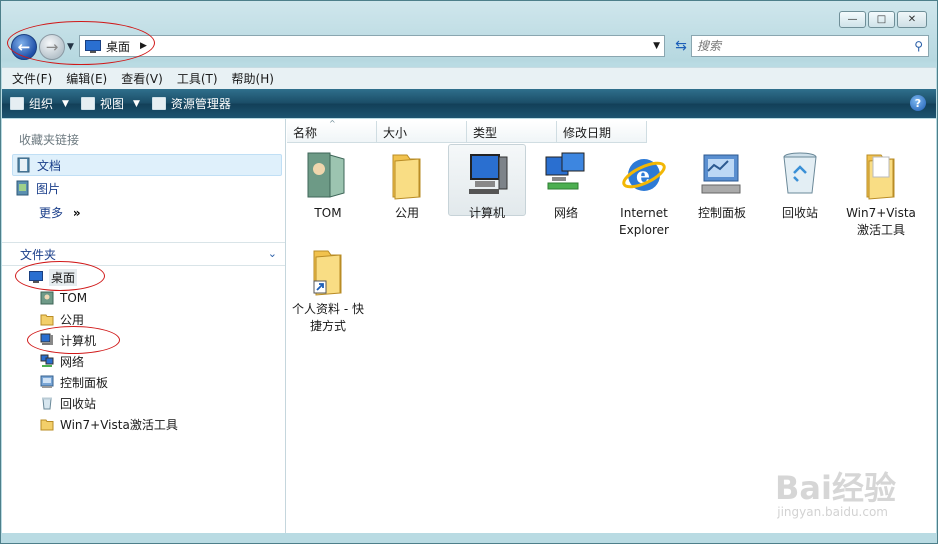 The height and width of the screenshot is (544, 938). What do you see at coordinates (136, 103) in the screenshot?
I see `views-caret-icon: ▼` at bounding box center [136, 103].